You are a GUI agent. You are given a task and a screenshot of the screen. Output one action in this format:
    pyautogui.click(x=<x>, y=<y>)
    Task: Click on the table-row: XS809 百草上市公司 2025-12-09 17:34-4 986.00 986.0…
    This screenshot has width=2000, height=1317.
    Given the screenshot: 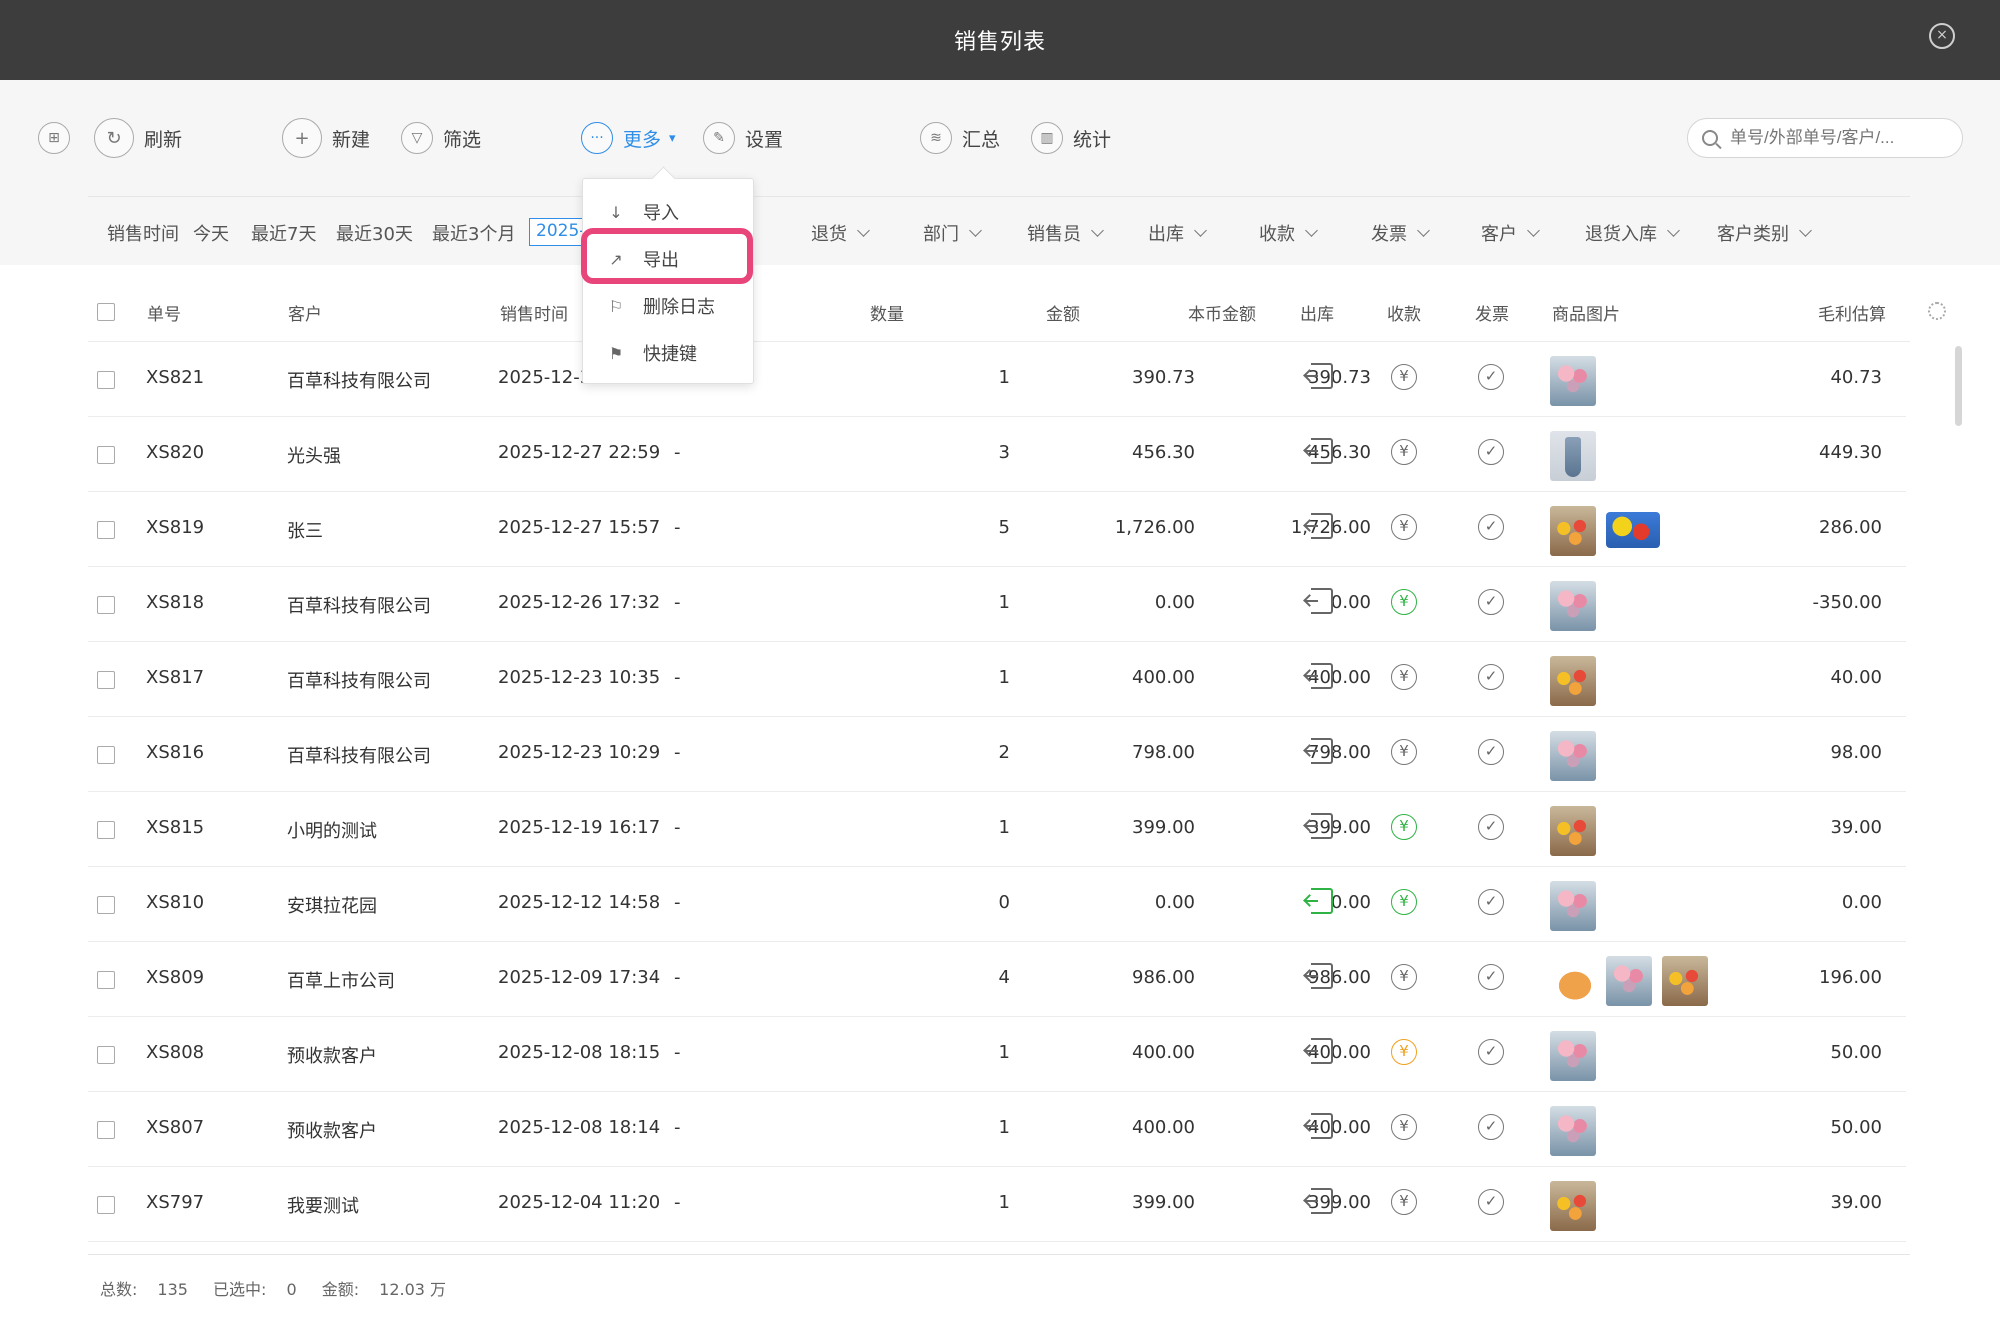 What is the action you would take?
    pyautogui.click(x=997, y=979)
    